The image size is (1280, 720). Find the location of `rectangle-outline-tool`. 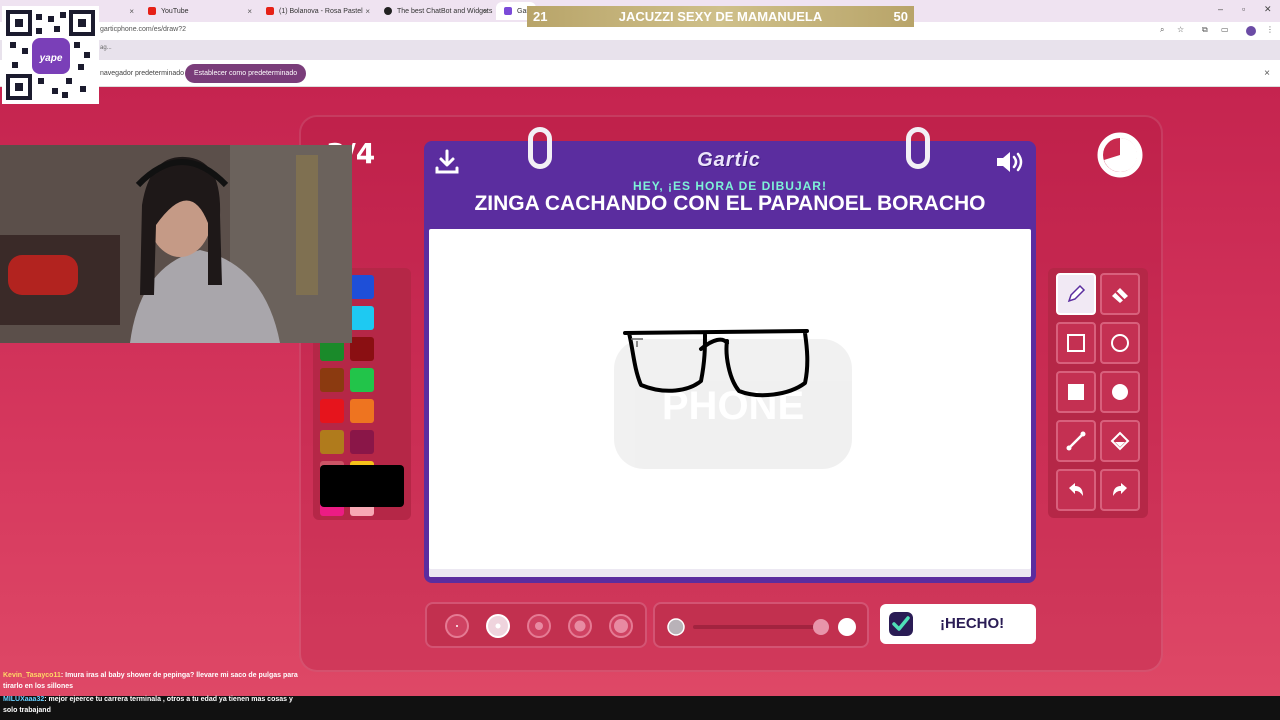

rectangle-outline-tool is located at coordinates (1076, 343).